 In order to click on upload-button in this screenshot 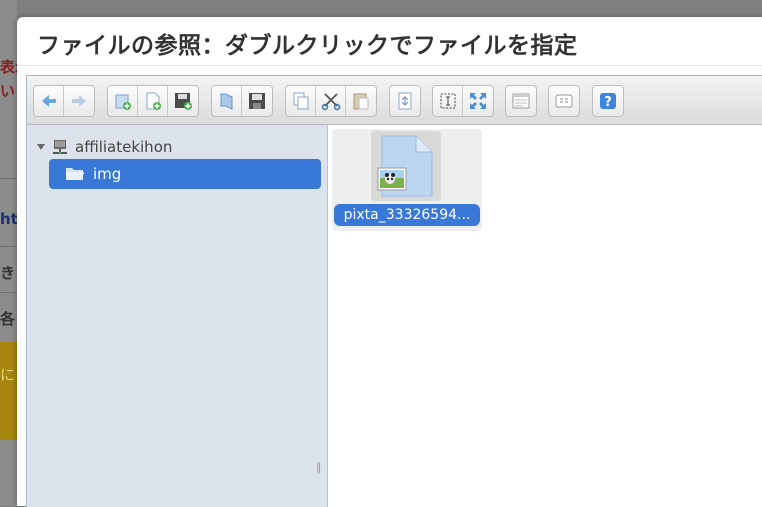, I will do `click(183, 101)`.